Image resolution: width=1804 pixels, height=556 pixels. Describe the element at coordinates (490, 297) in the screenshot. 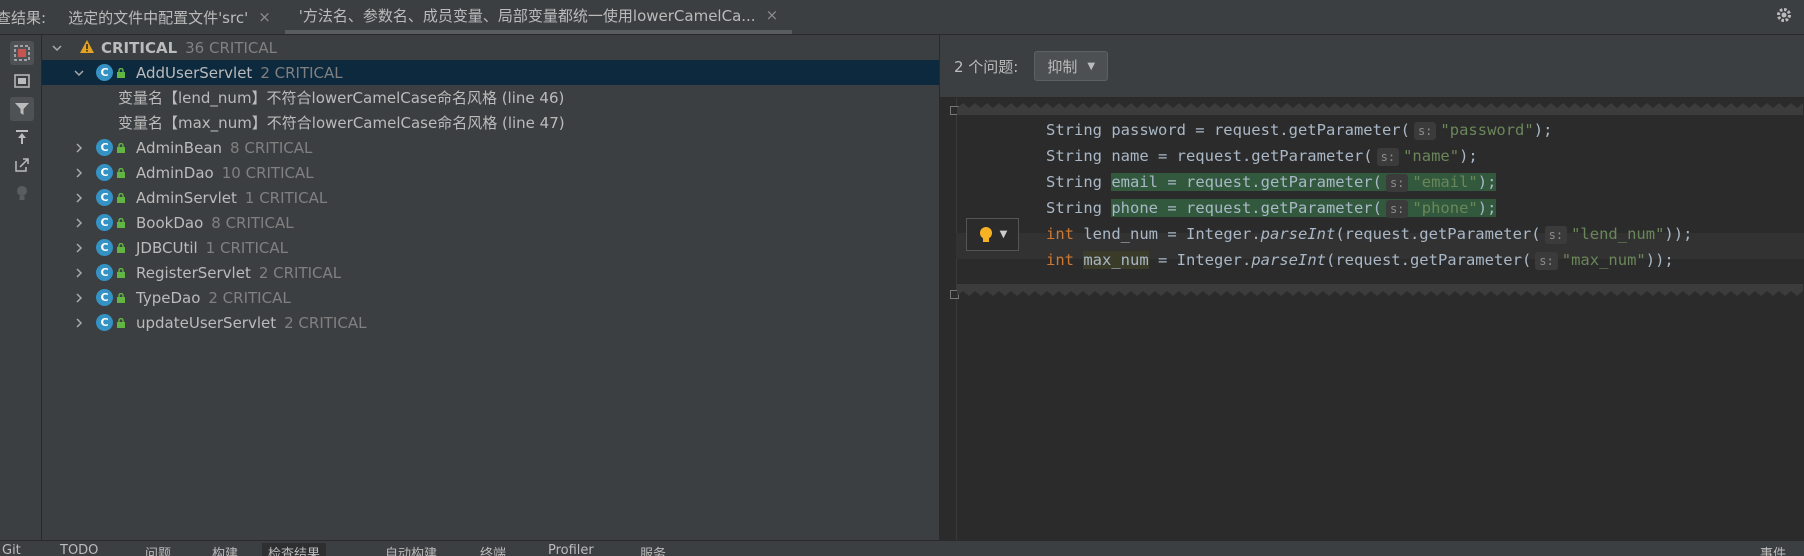

I see `tree-item-class: C TypeDao 2 CRITICAL` at that location.